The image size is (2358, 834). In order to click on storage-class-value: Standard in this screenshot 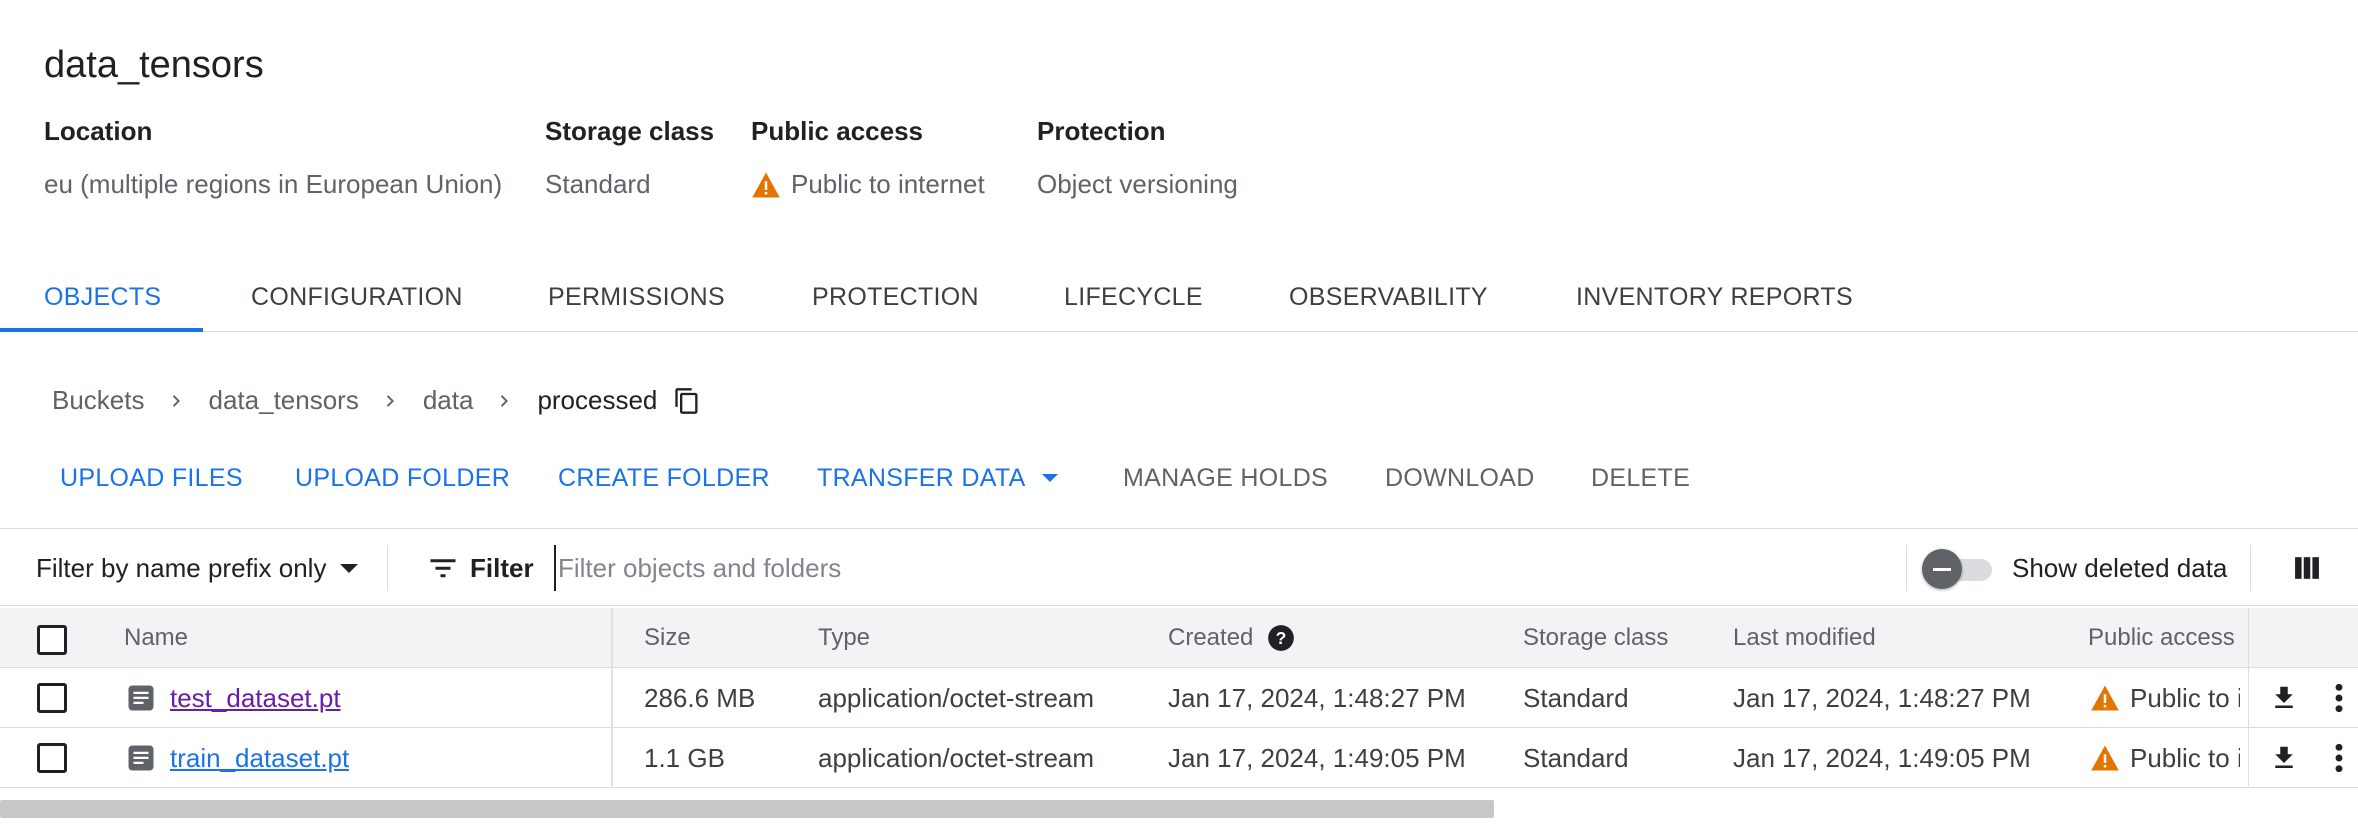, I will do `click(598, 184)`.